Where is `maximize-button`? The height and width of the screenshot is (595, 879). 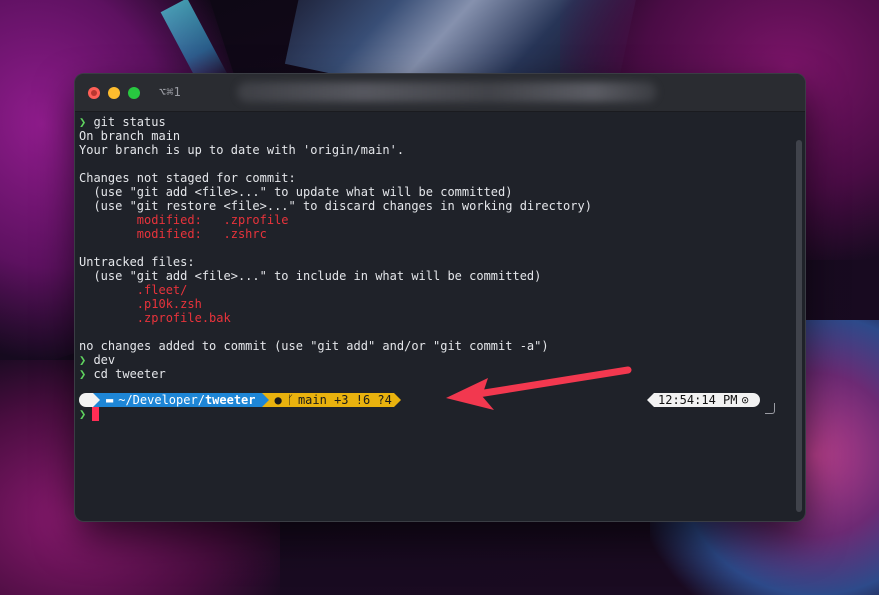 maximize-button is located at coordinates (134, 93).